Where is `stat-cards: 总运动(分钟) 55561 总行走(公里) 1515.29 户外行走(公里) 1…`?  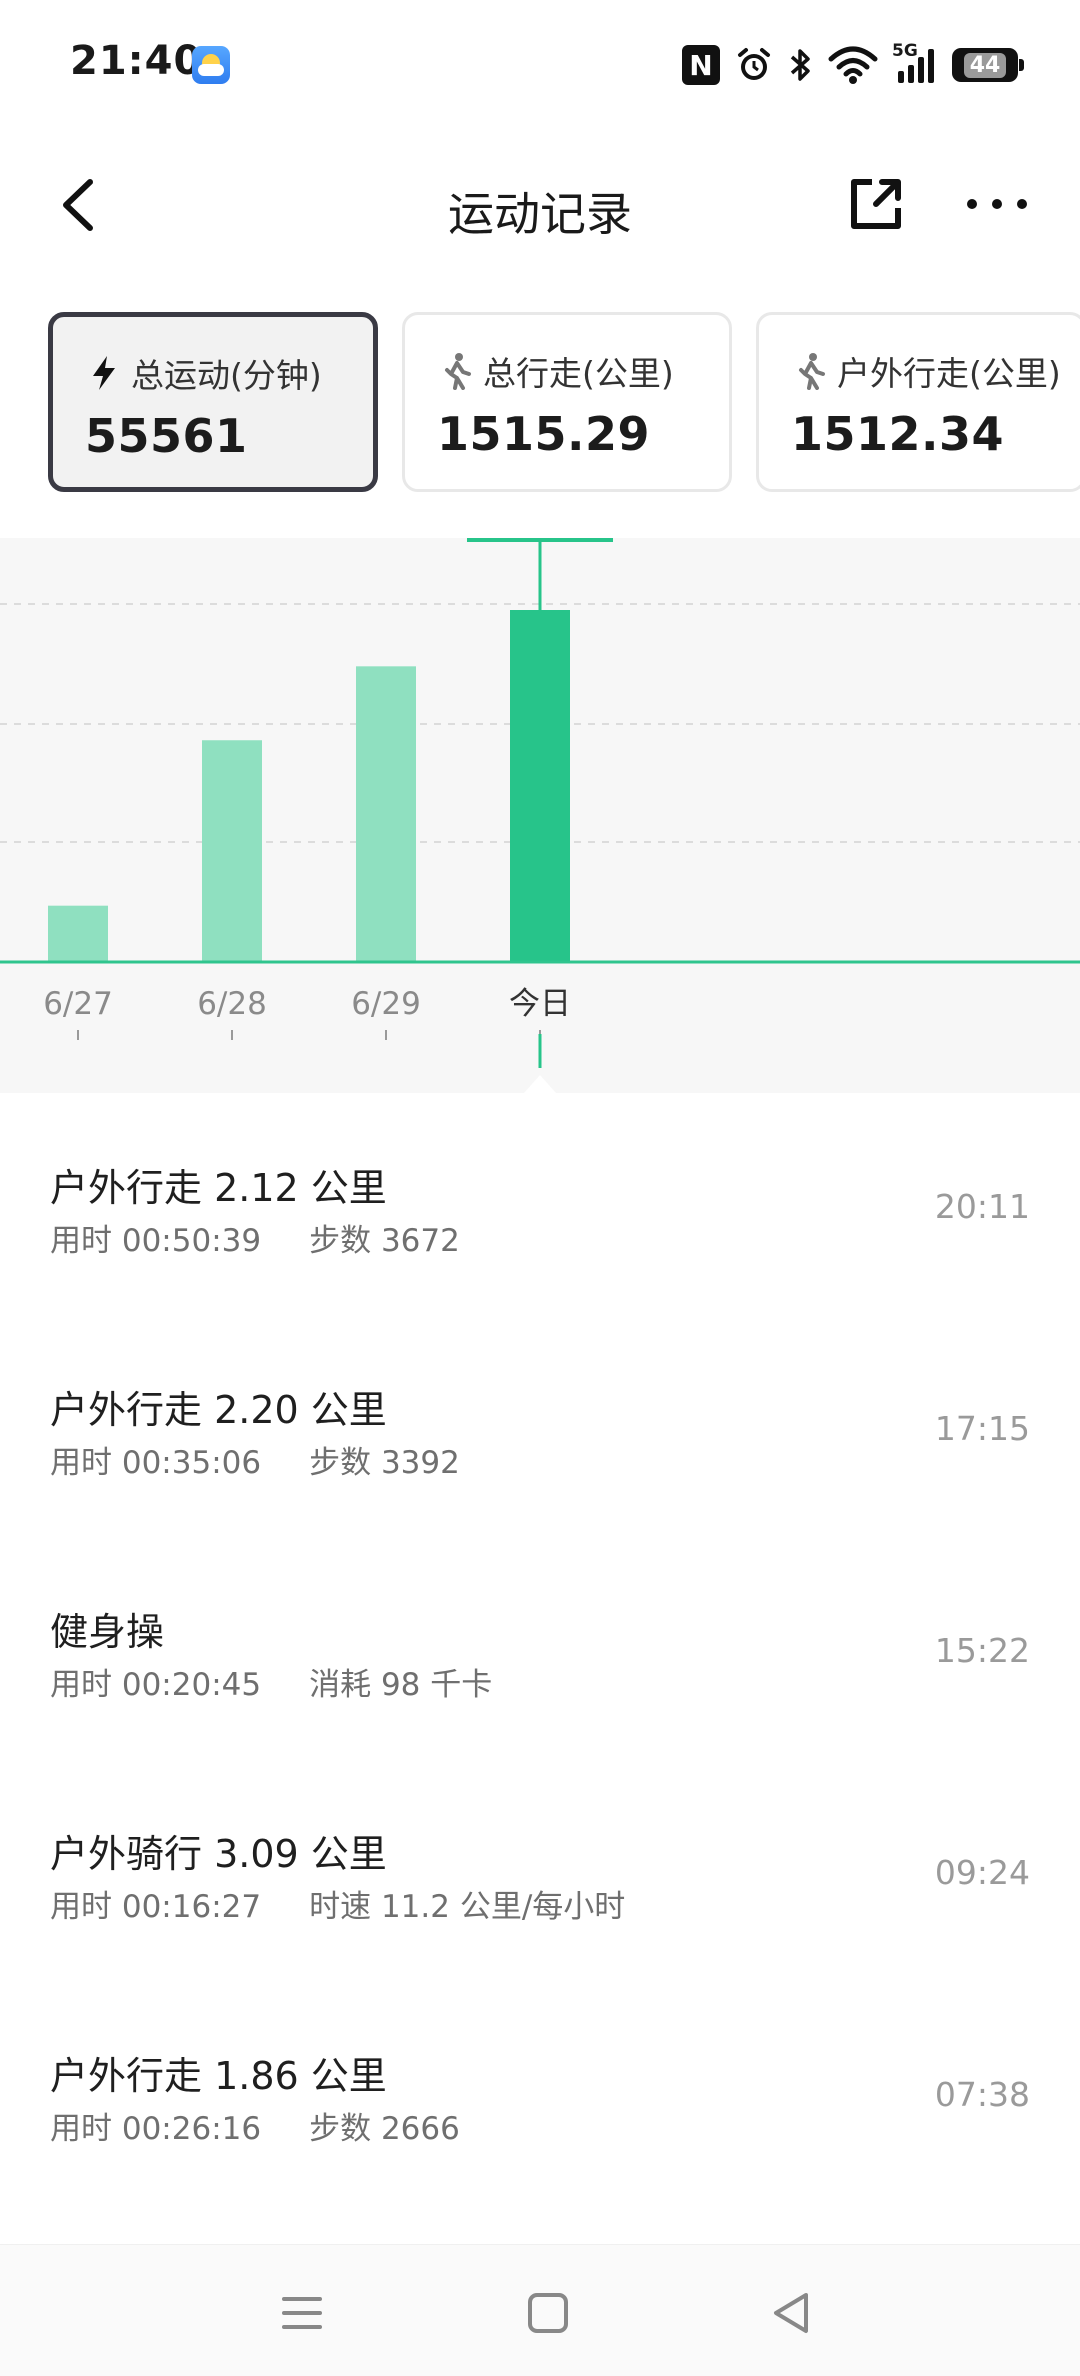 stat-cards: 总运动(分钟) 55561 总行走(公里) 1515.29 户外行走(公里) 1… is located at coordinates (564, 402).